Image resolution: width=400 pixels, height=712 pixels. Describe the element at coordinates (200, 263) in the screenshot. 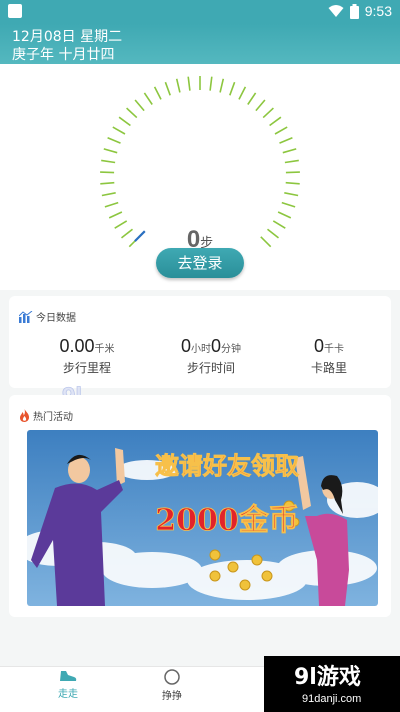

I see `login-button: 去登录` at that location.